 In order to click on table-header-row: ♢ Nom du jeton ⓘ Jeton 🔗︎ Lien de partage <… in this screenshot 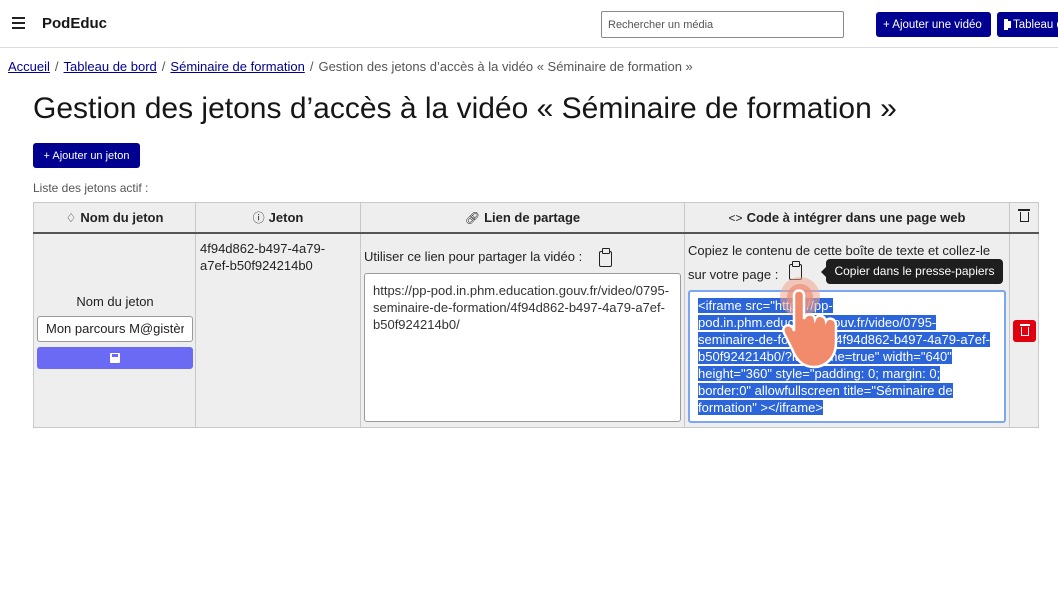, I will do `click(536, 218)`.